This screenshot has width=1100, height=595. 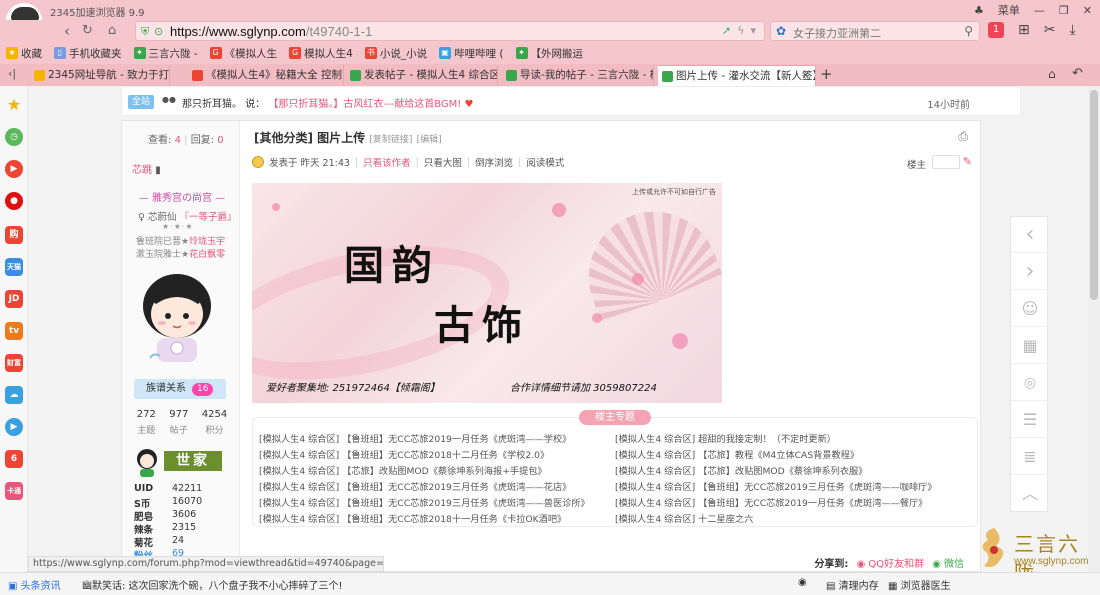 I want to click on page-scrollbar, so click(x=1094, y=329).